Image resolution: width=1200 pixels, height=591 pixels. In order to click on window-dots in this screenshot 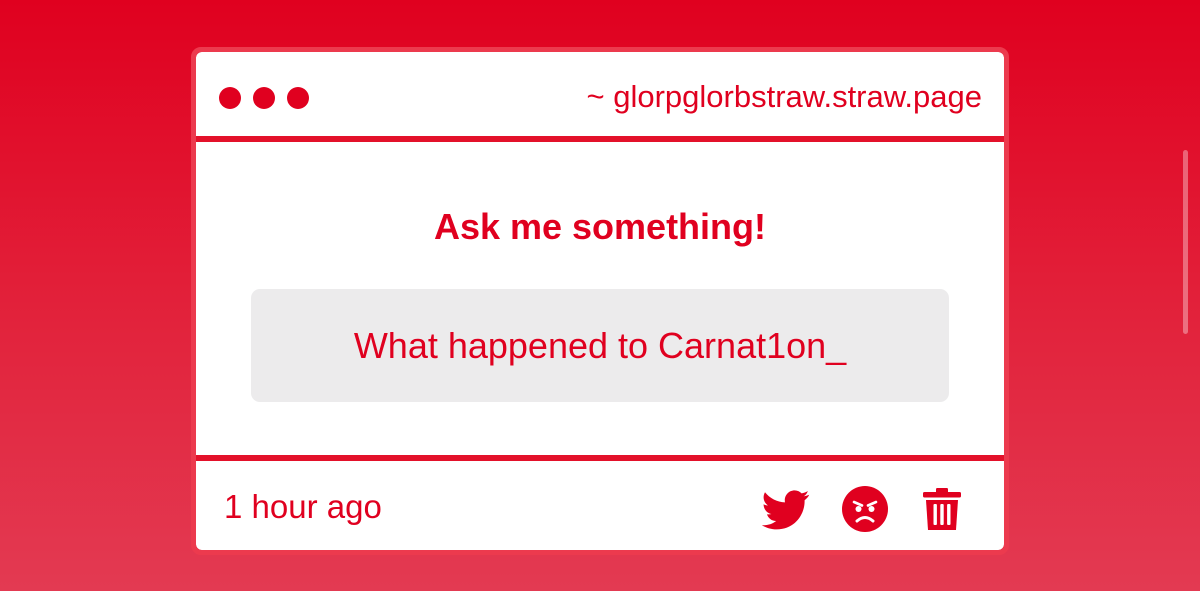, I will do `click(264, 98)`.